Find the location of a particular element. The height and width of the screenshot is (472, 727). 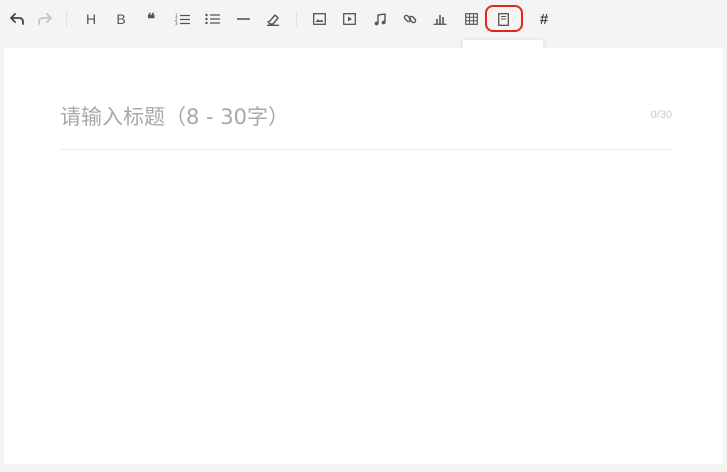

music-icon is located at coordinates (380, 19).